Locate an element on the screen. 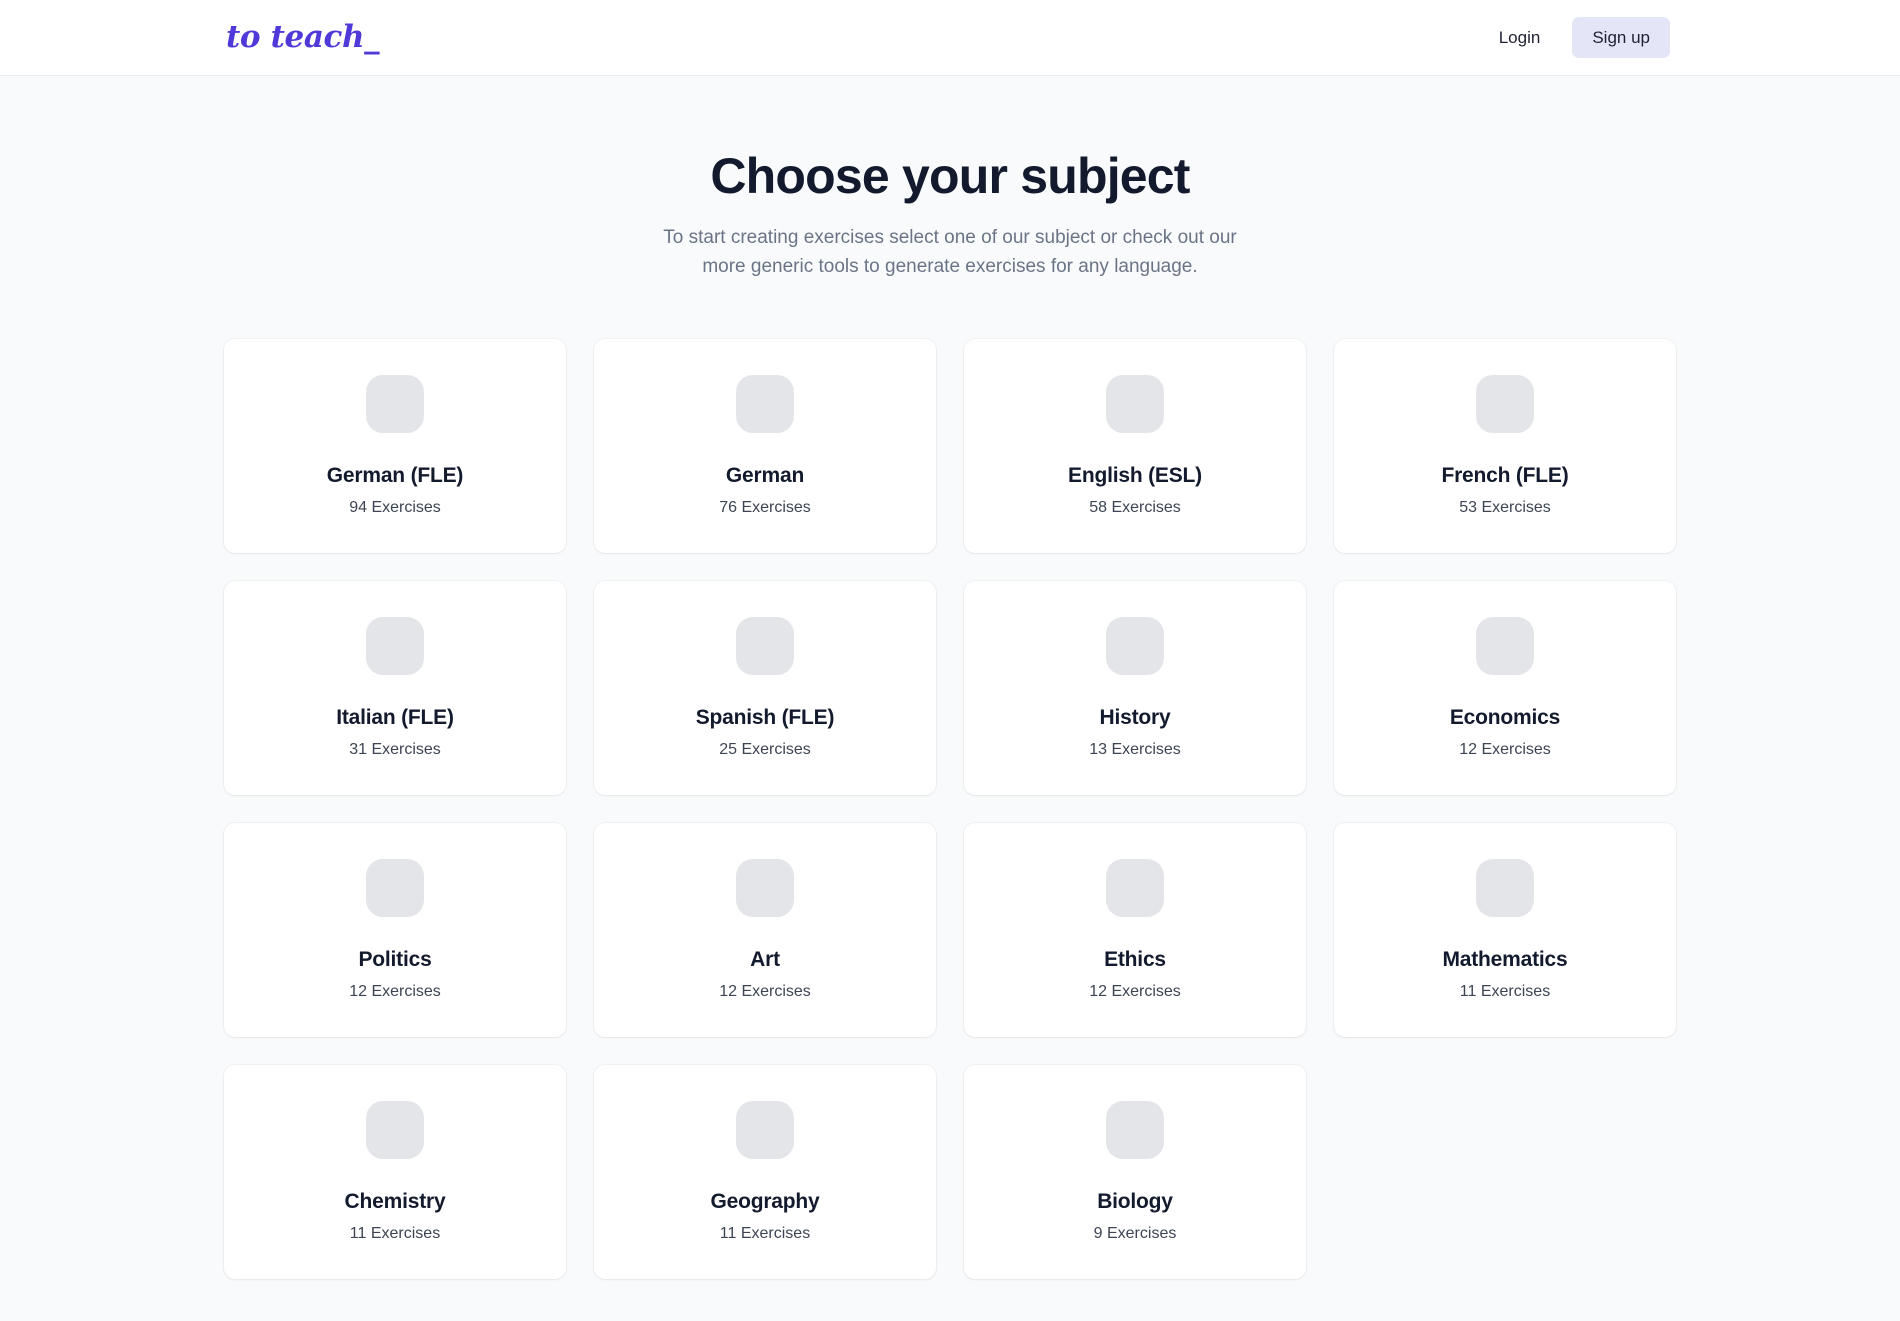 The width and height of the screenshot is (1900, 1321). subject-card-title: Chemistry is located at coordinates (395, 1201).